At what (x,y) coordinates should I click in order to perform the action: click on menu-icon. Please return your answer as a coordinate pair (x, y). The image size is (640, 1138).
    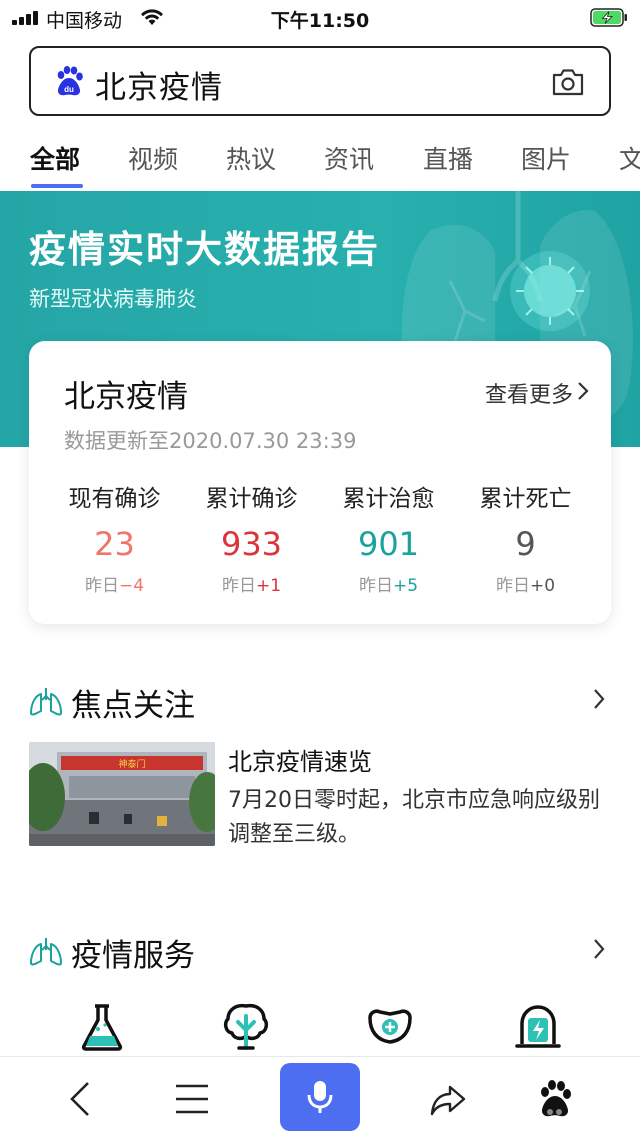
    Looking at the image, I should click on (192, 1099).